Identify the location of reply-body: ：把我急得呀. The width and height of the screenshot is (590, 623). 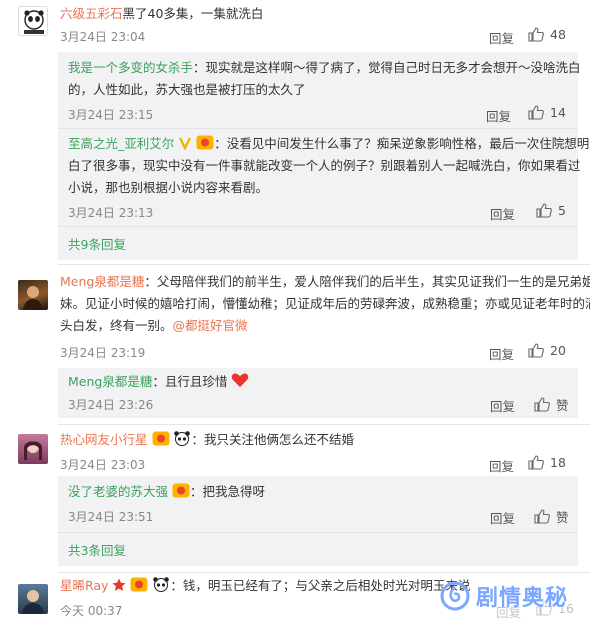
(228, 491).